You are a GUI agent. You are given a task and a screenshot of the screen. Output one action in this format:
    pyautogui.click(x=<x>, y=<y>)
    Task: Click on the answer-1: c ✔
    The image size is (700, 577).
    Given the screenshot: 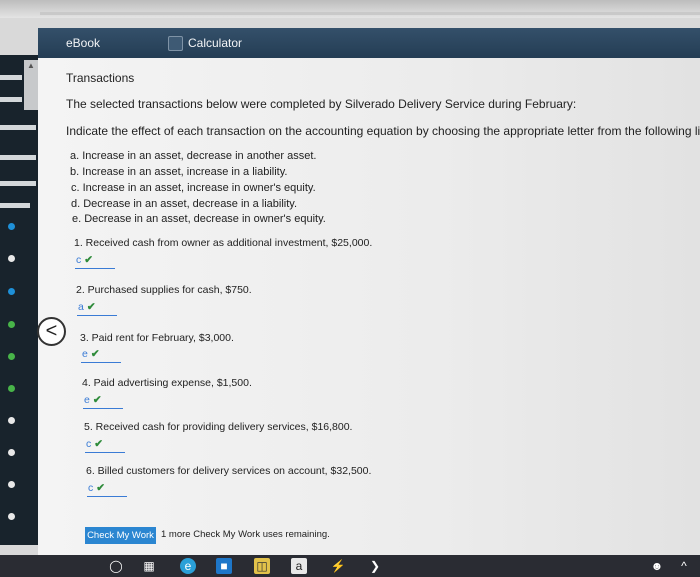 What is the action you would take?
    pyautogui.click(x=84, y=260)
    